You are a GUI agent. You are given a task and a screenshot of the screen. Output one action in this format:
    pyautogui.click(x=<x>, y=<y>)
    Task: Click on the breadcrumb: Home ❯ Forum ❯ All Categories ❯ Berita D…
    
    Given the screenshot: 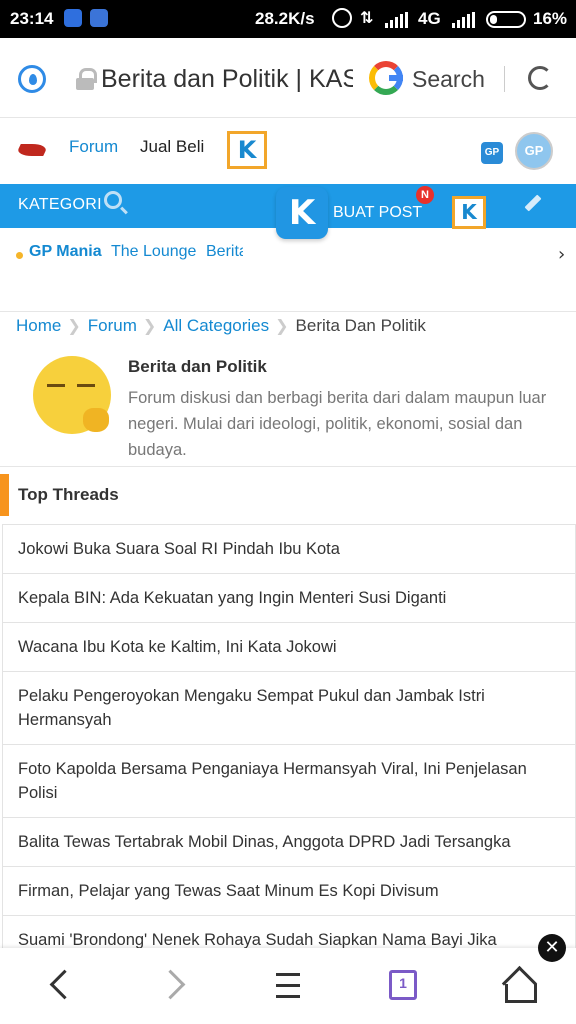 What is the action you would take?
    pyautogui.click(x=221, y=326)
    